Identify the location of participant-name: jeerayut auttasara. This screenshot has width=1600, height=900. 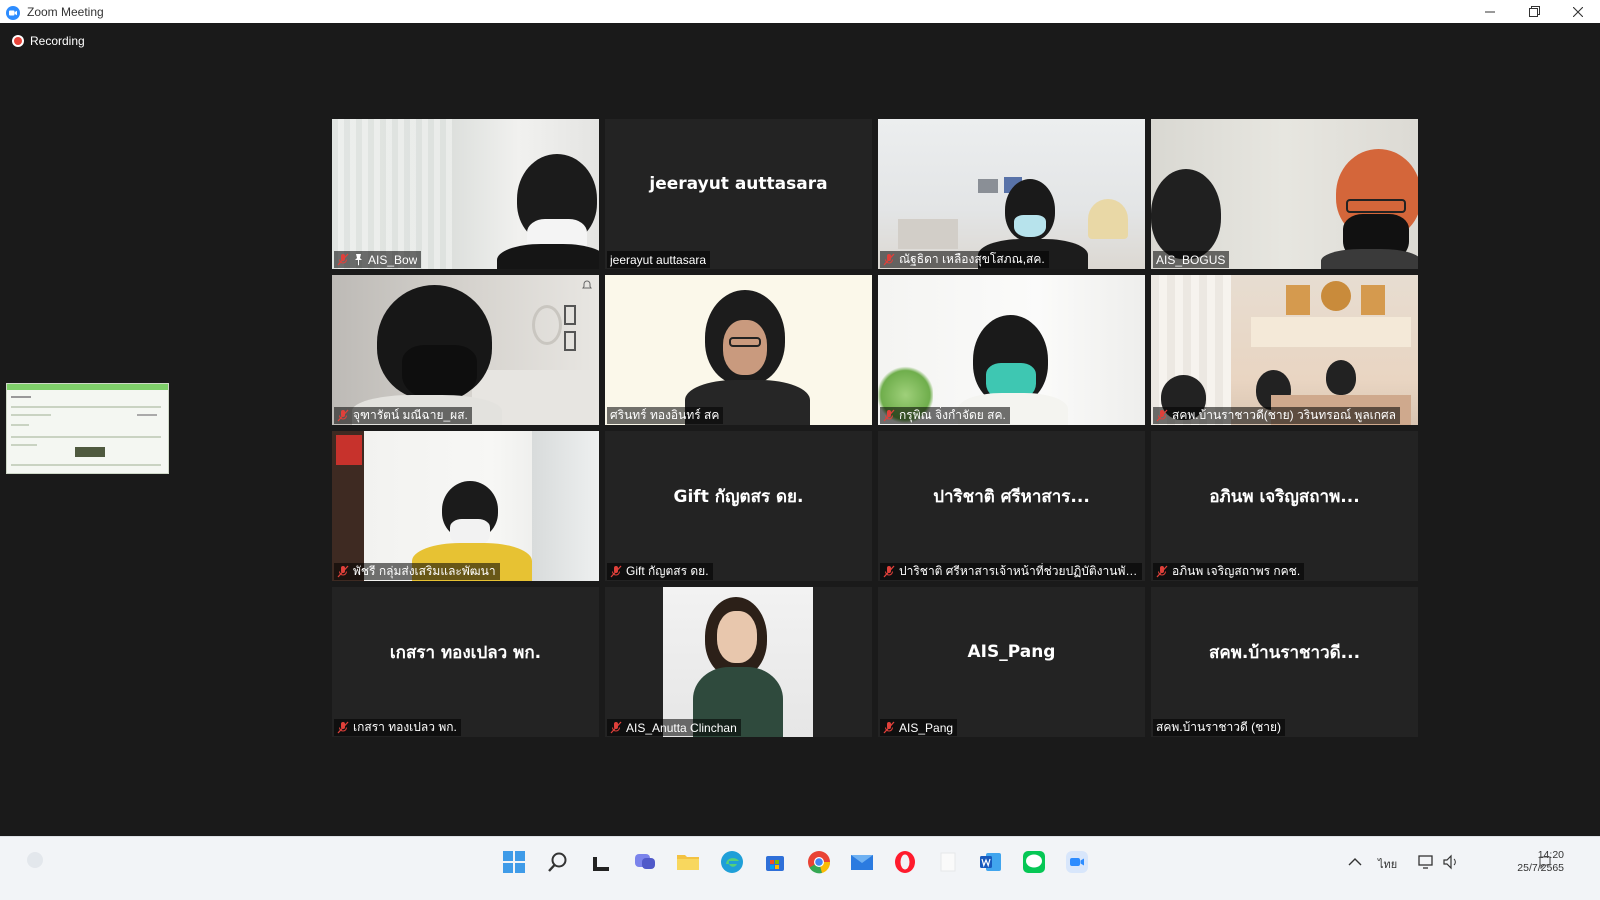
(738, 184).